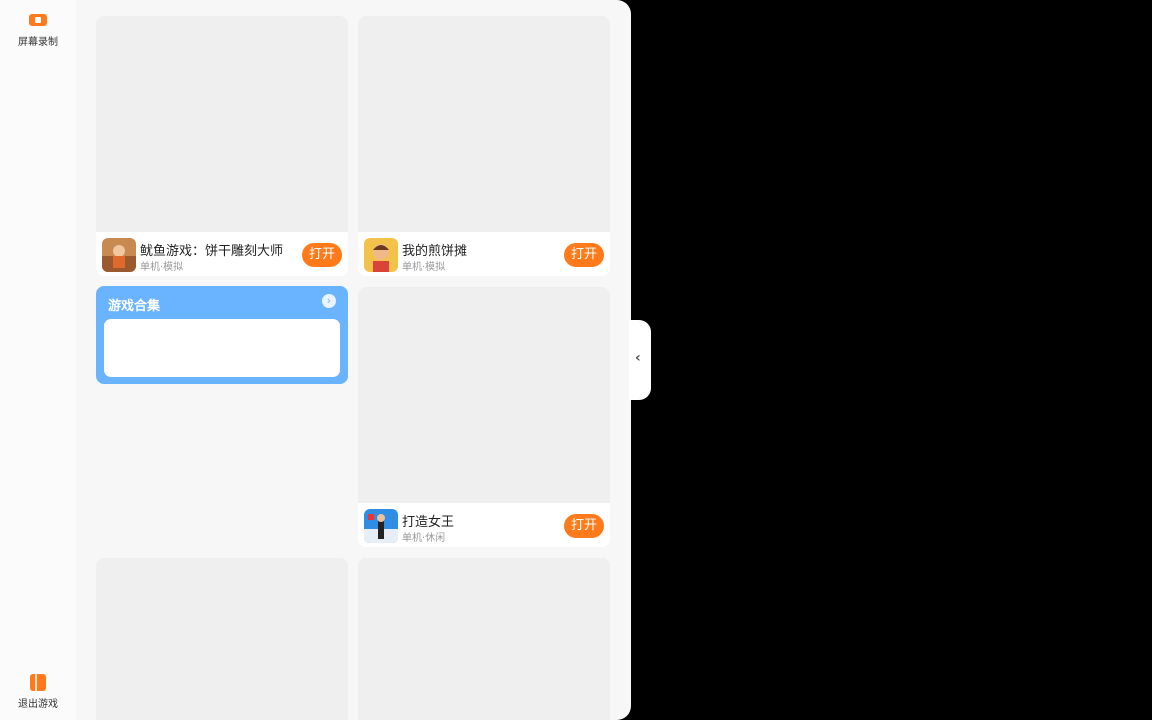  Describe the element at coordinates (134, 306) in the screenshot. I see `collection-title: 游戏合集` at that location.